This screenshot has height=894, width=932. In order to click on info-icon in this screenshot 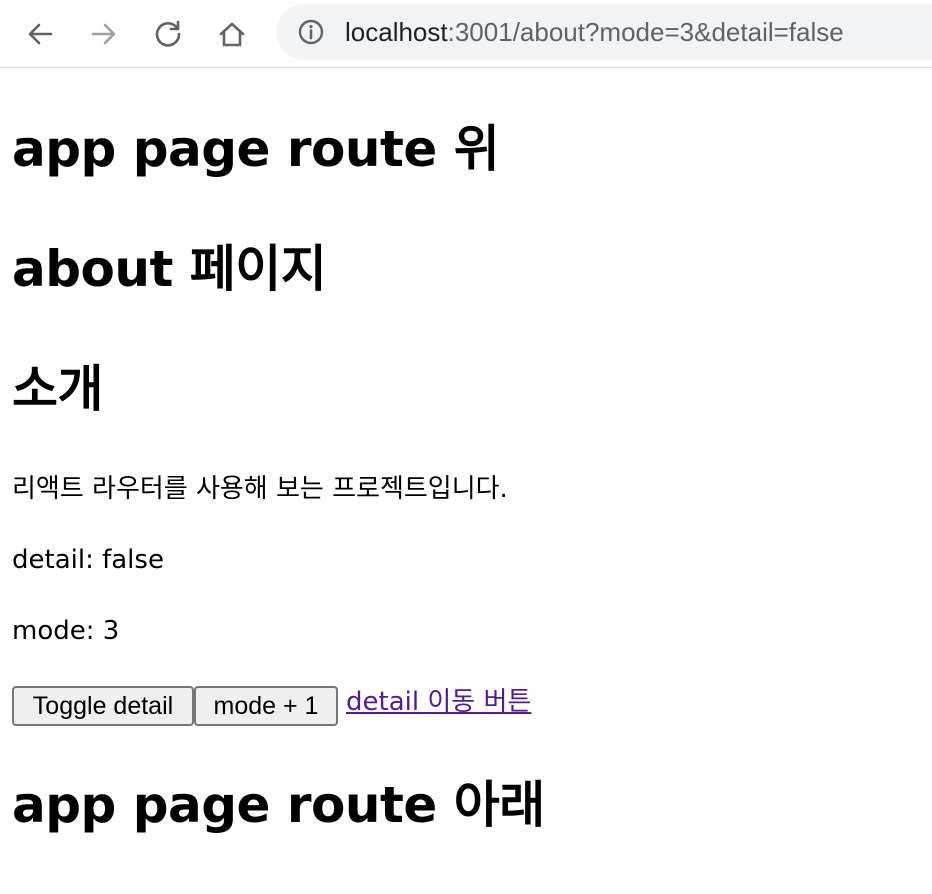, I will do `click(311, 32)`.